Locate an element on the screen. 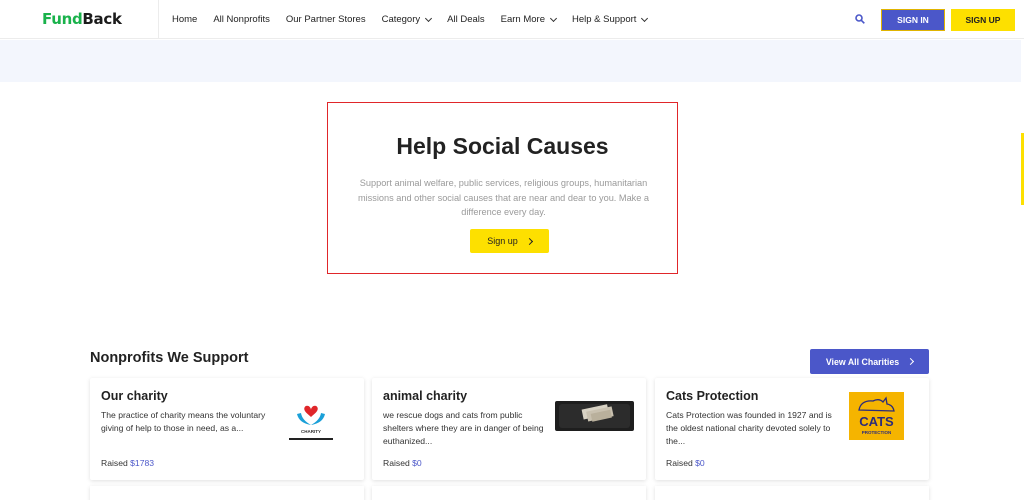 This screenshot has height=500, width=1024. charity-logo-image: CHARITY is located at coordinates (311, 422).